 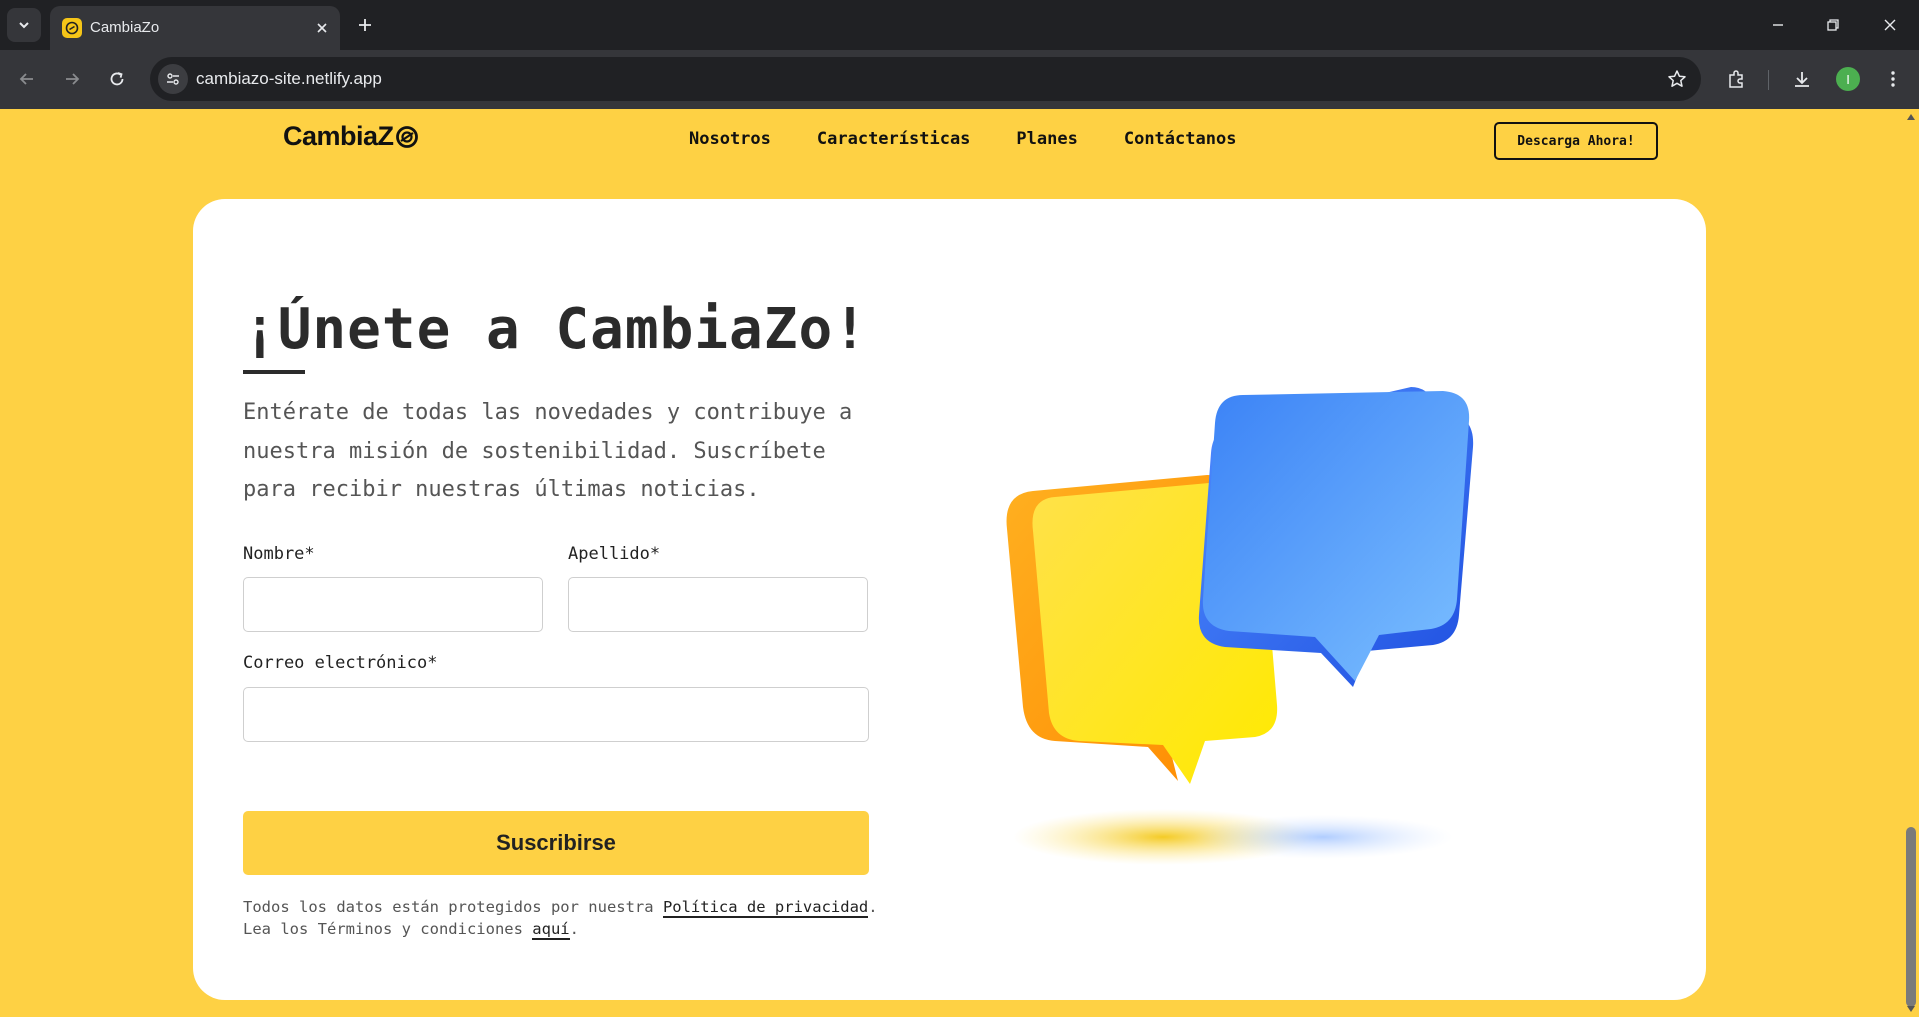 I want to click on more-menu-icon, so click(x=1893, y=79).